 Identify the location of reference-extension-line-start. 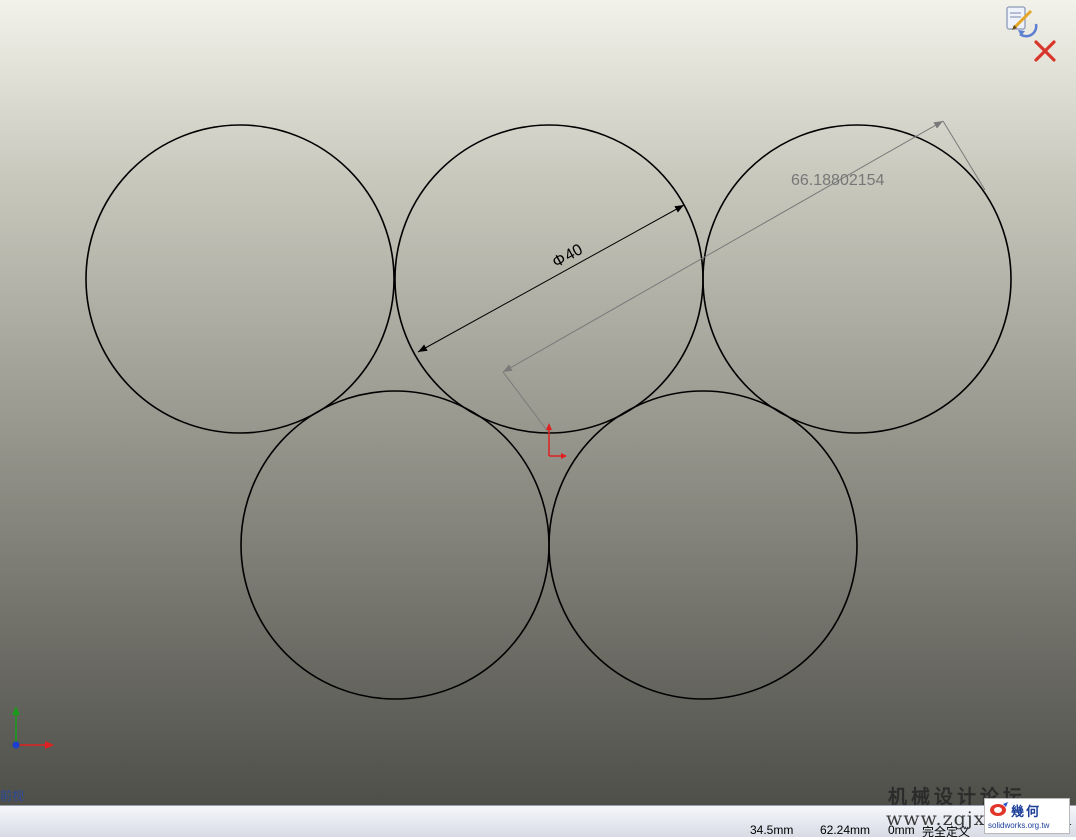
(526, 402).